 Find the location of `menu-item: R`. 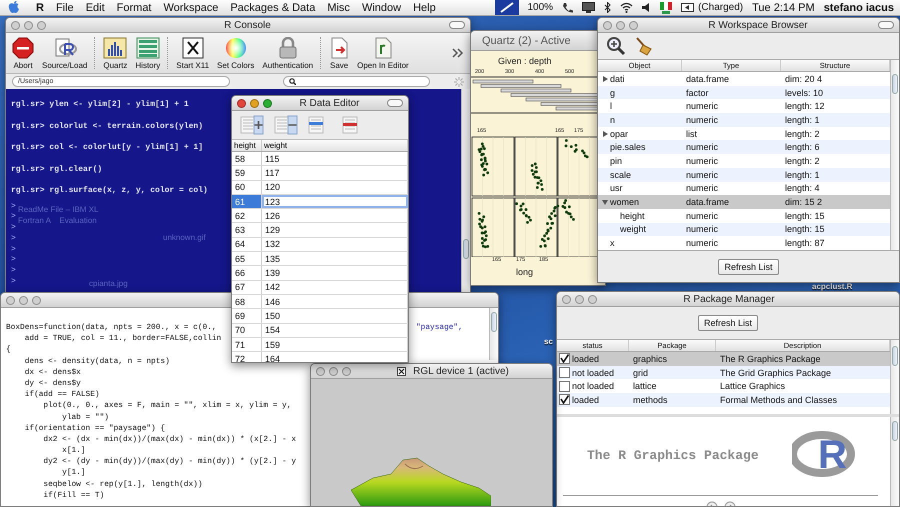

menu-item: R is located at coordinates (40, 8).